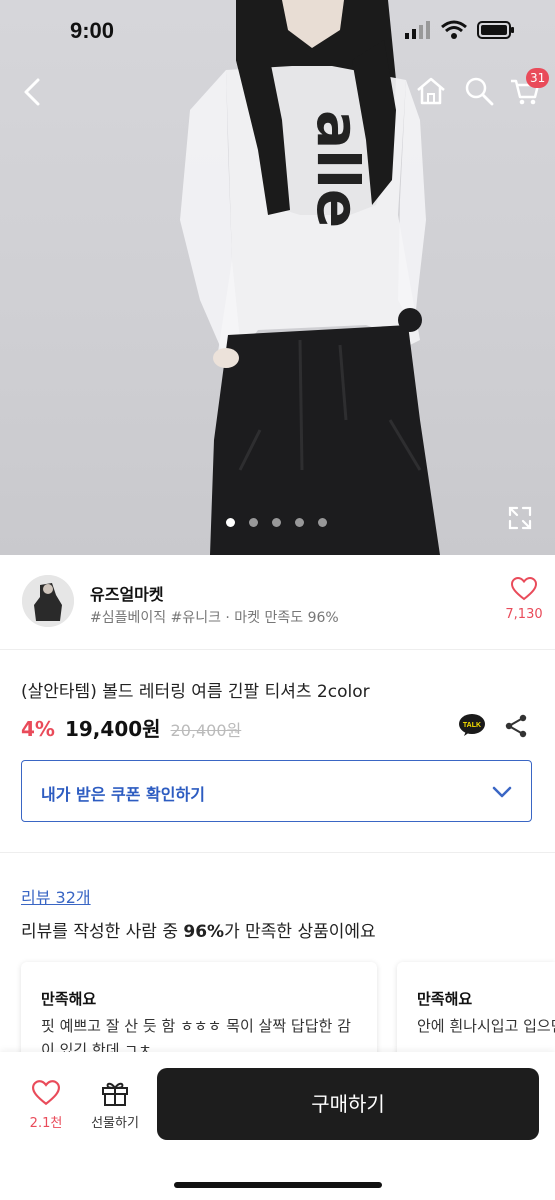 The image size is (555, 1200). I want to click on wishlist-button: 2.1천, so click(46, 1105).